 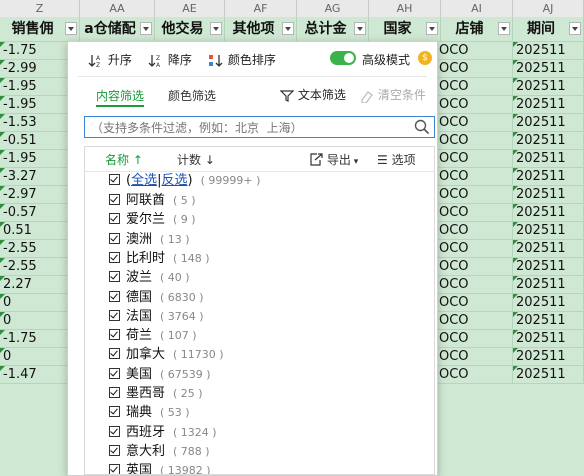 What do you see at coordinates (40, 8) in the screenshot?
I see `column-letter: Z` at bounding box center [40, 8].